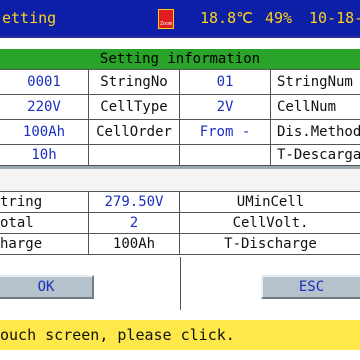 This screenshot has width=360, height=360. What do you see at coordinates (180, 180) in the screenshot?
I see `spacer-band` at bounding box center [180, 180].